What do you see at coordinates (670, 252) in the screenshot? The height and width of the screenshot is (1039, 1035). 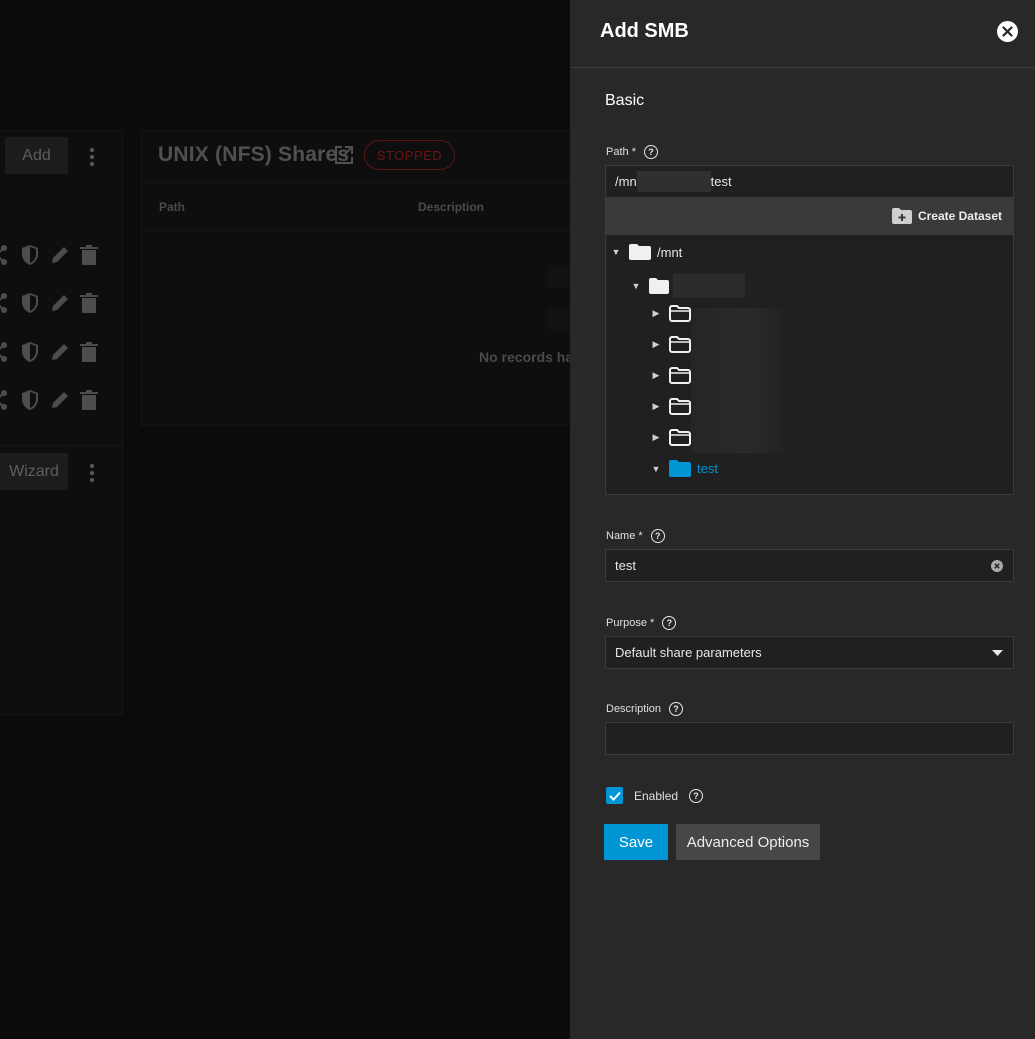 I see `tree-label-mnt: /mnt` at bounding box center [670, 252].